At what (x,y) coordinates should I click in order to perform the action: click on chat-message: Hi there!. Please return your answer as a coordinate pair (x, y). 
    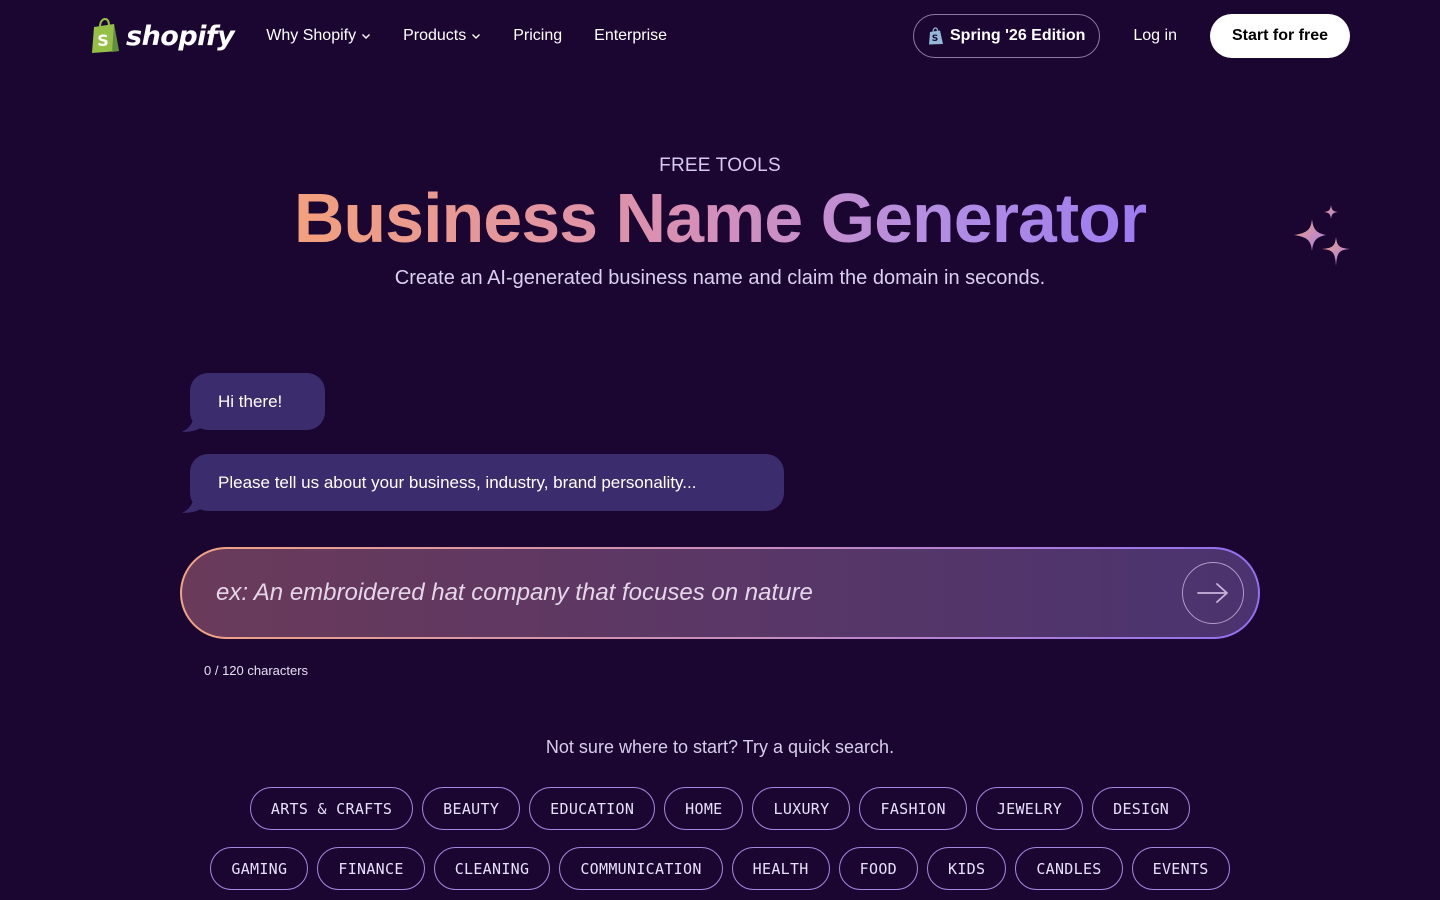
    Looking at the image, I should click on (250, 401).